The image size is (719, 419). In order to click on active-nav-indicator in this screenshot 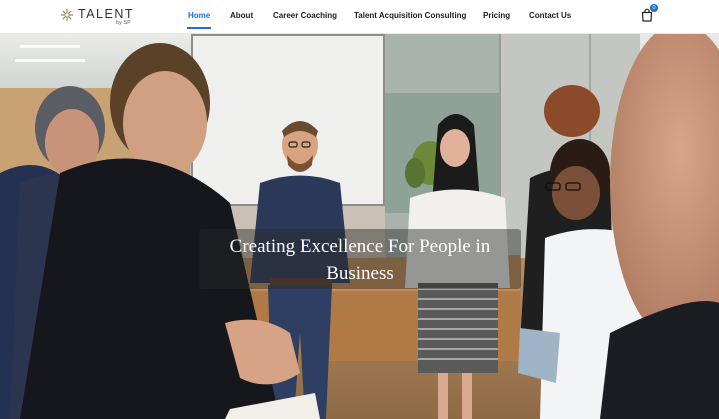, I will do `click(199, 28)`.